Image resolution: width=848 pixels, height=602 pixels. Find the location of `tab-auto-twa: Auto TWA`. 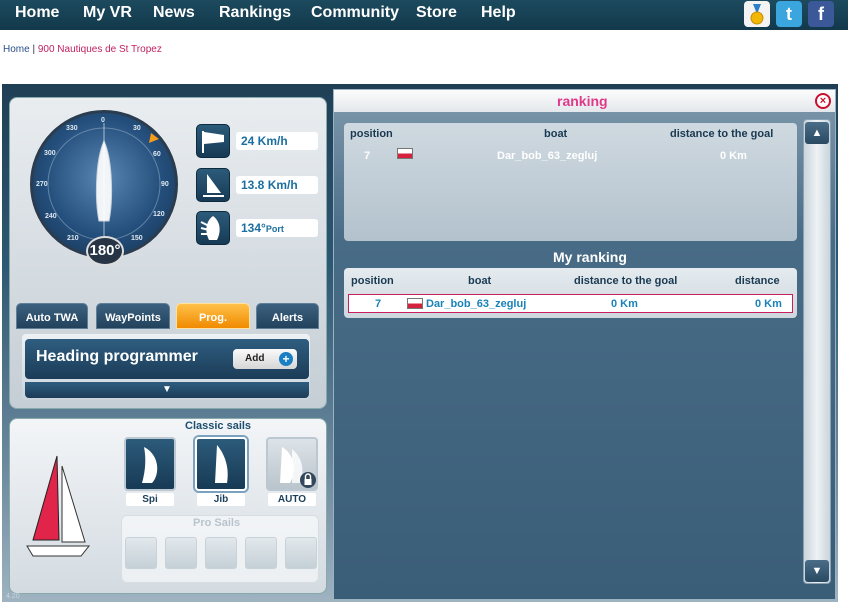

tab-auto-twa: Auto TWA is located at coordinates (52, 316).